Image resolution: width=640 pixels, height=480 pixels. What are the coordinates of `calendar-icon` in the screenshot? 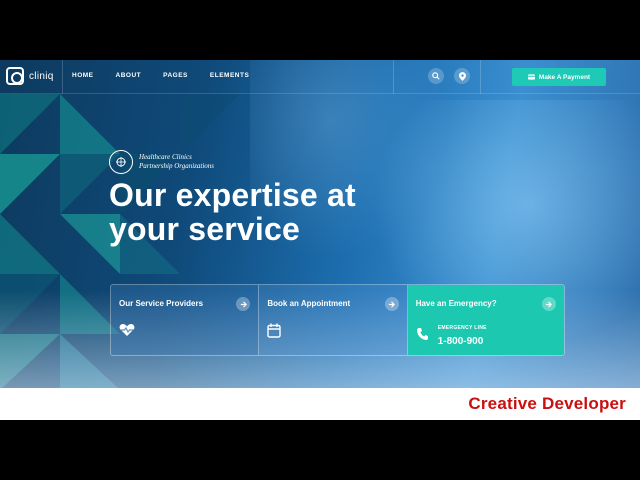 It's located at (274, 333).